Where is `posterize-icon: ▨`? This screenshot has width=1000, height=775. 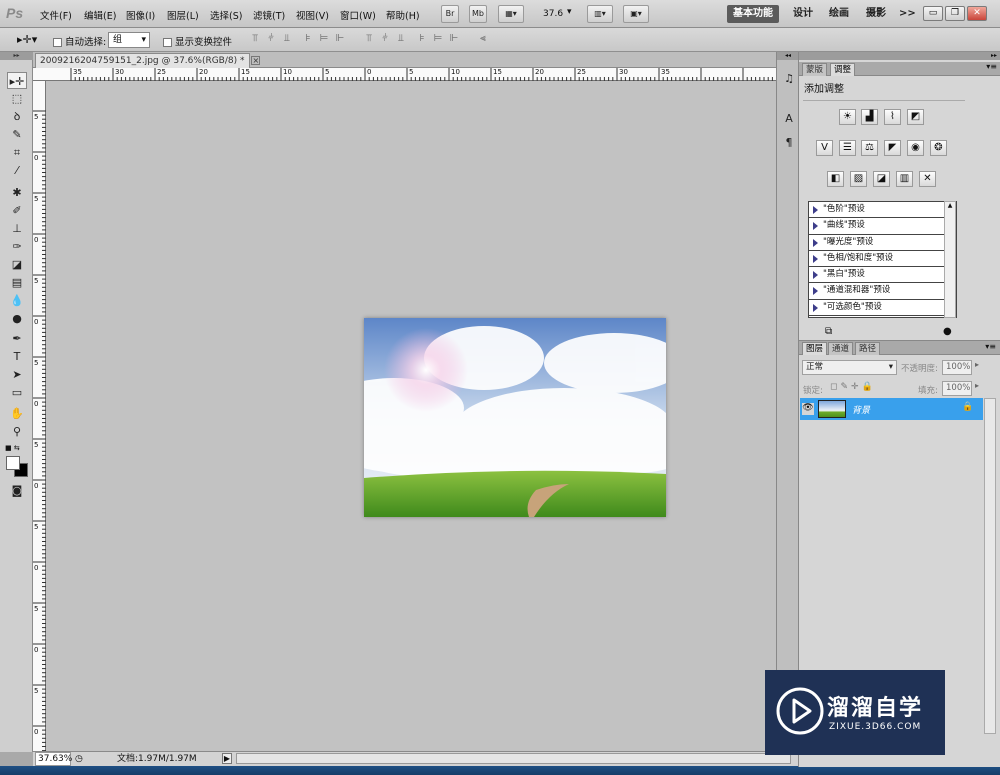
posterize-icon: ▨ is located at coordinates (858, 179).